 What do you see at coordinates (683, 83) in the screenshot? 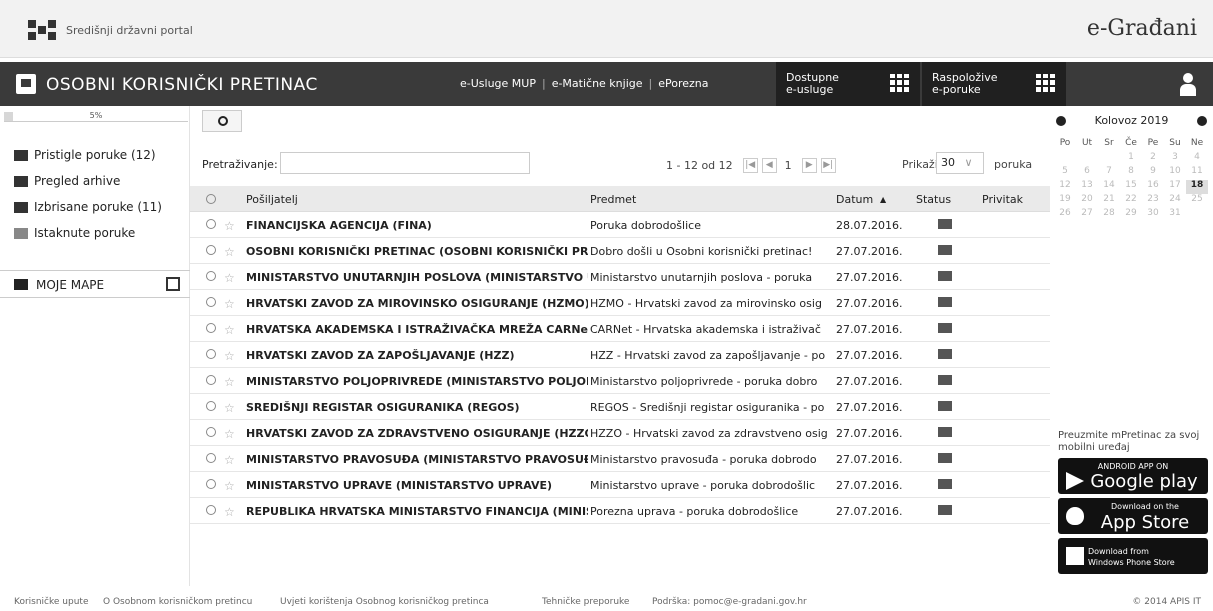
I see `link-eporezna: ePorezna` at bounding box center [683, 83].